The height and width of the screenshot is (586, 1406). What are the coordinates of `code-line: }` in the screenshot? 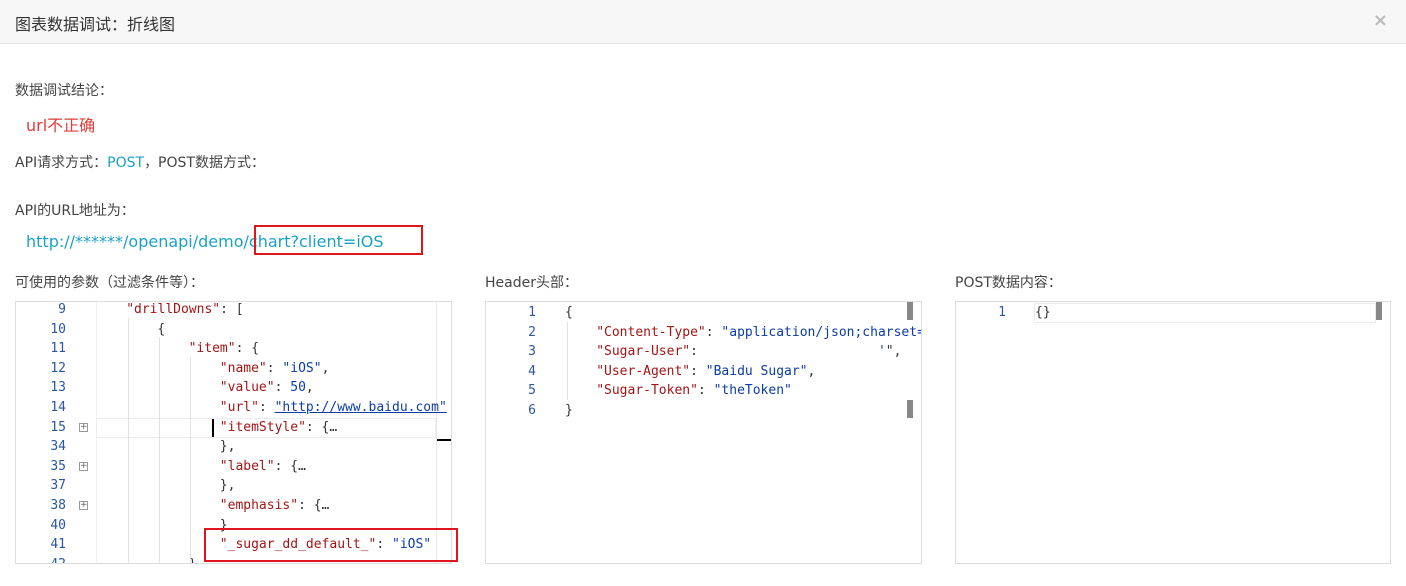 It's located at (224, 526).